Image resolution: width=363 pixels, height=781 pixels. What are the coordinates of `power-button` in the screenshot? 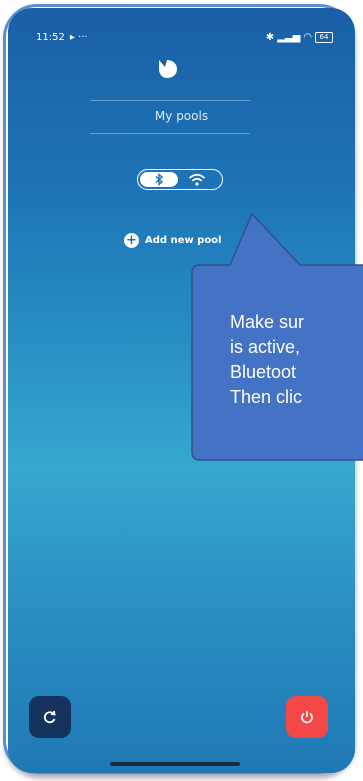 It's located at (307, 717).